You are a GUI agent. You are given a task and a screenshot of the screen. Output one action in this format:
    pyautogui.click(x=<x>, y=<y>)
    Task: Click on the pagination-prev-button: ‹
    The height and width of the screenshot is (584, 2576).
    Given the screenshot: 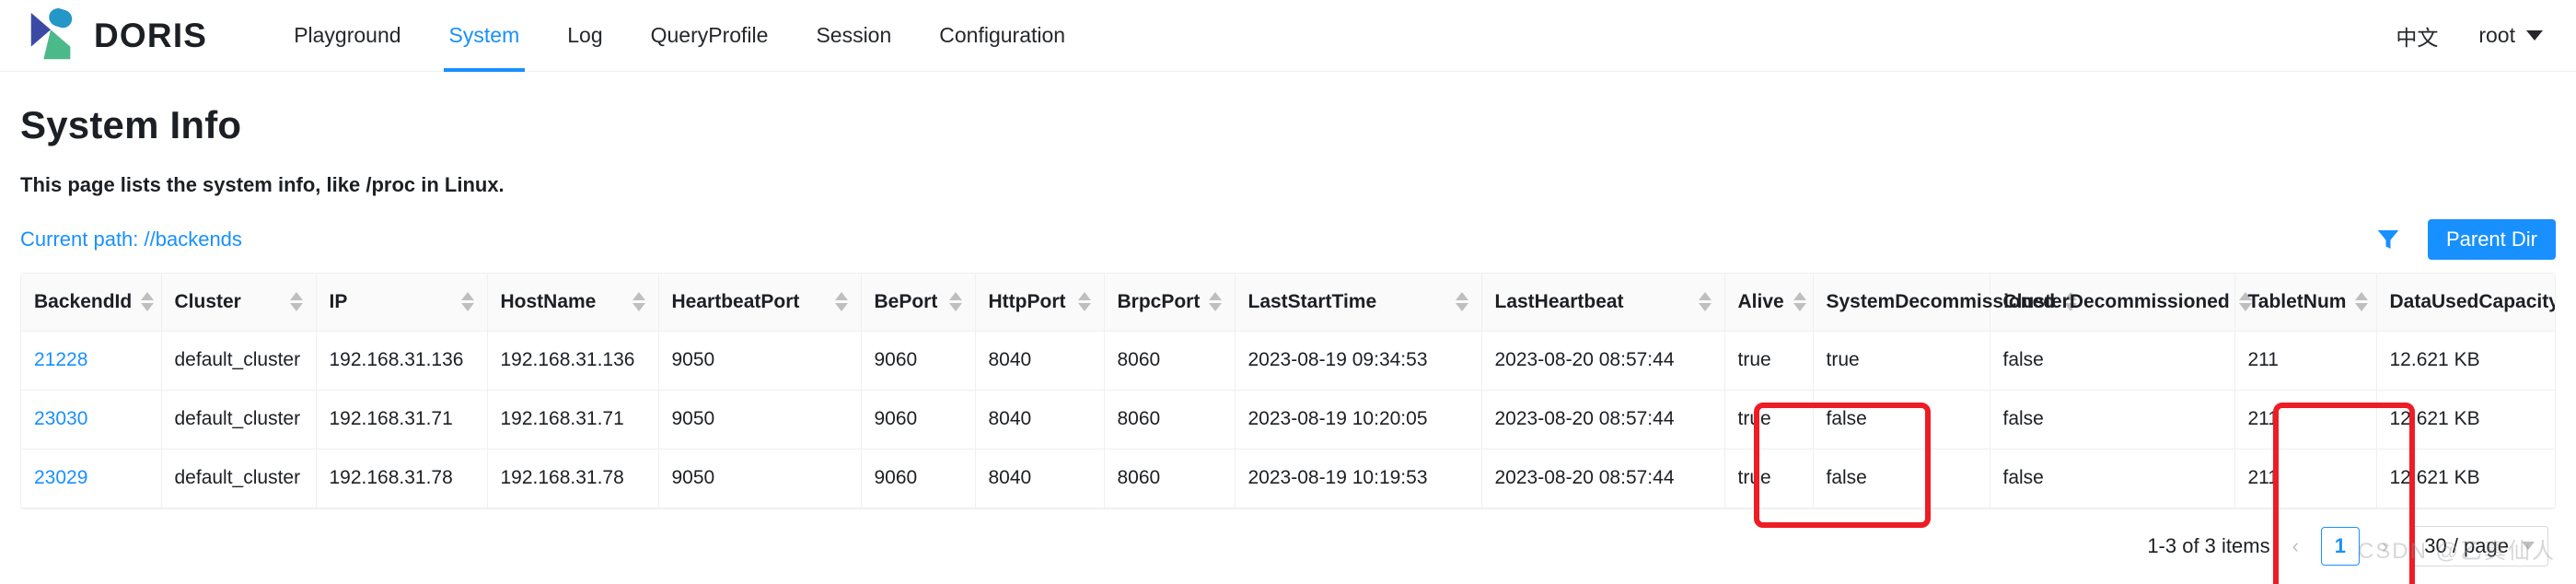 What is the action you would take?
    pyautogui.click(x=2295, y=546)
    